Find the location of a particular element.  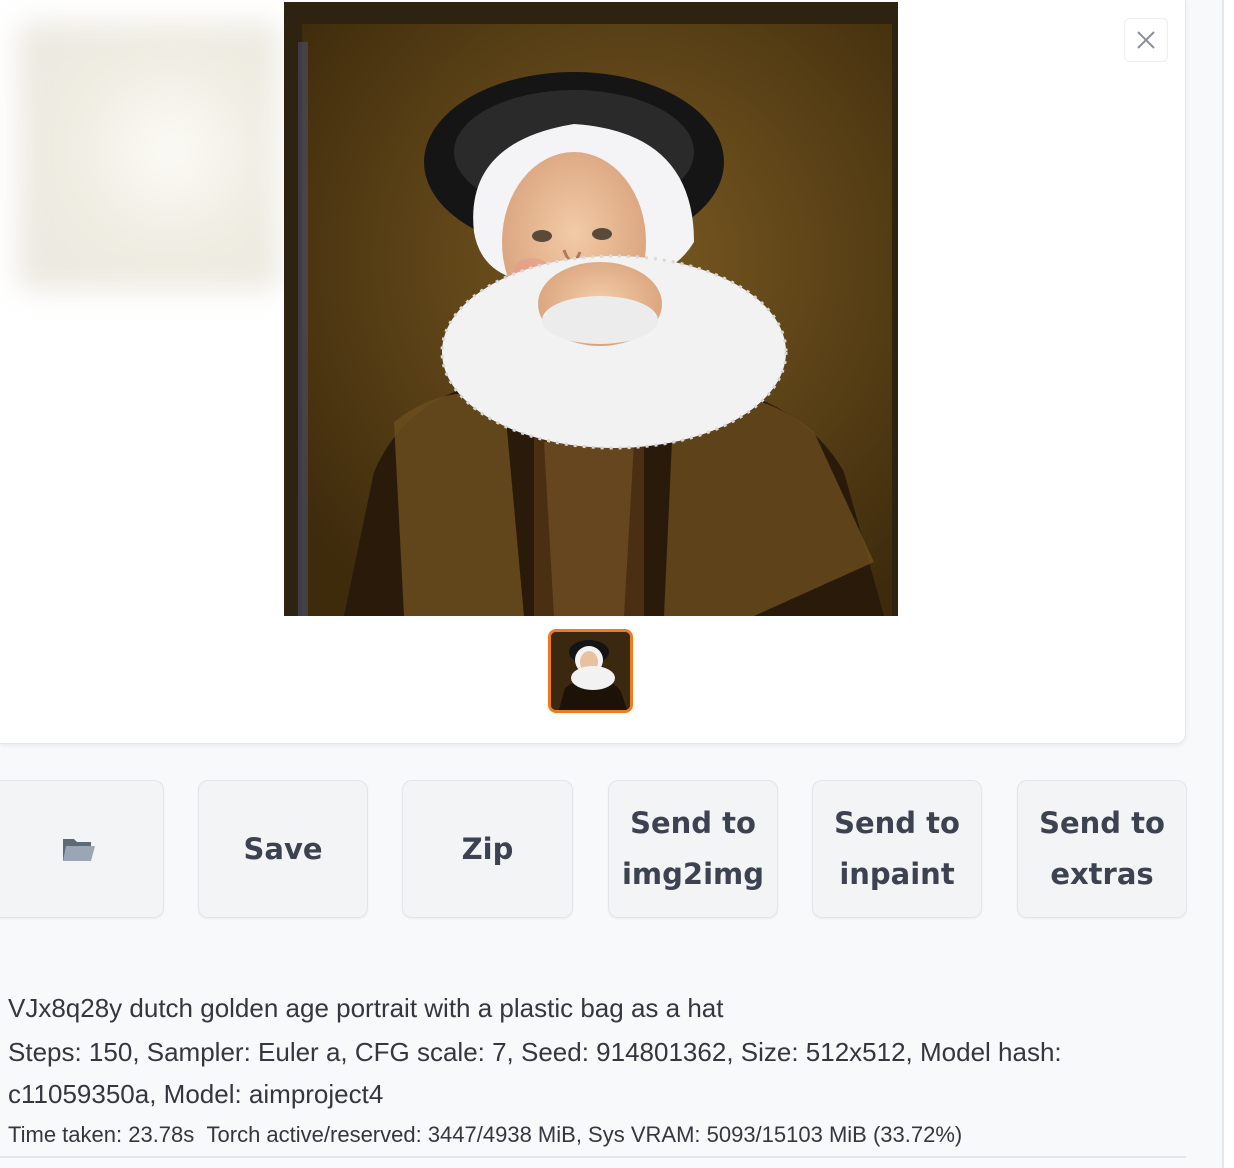

thumbnail-image is located at coordinates (590, 671).